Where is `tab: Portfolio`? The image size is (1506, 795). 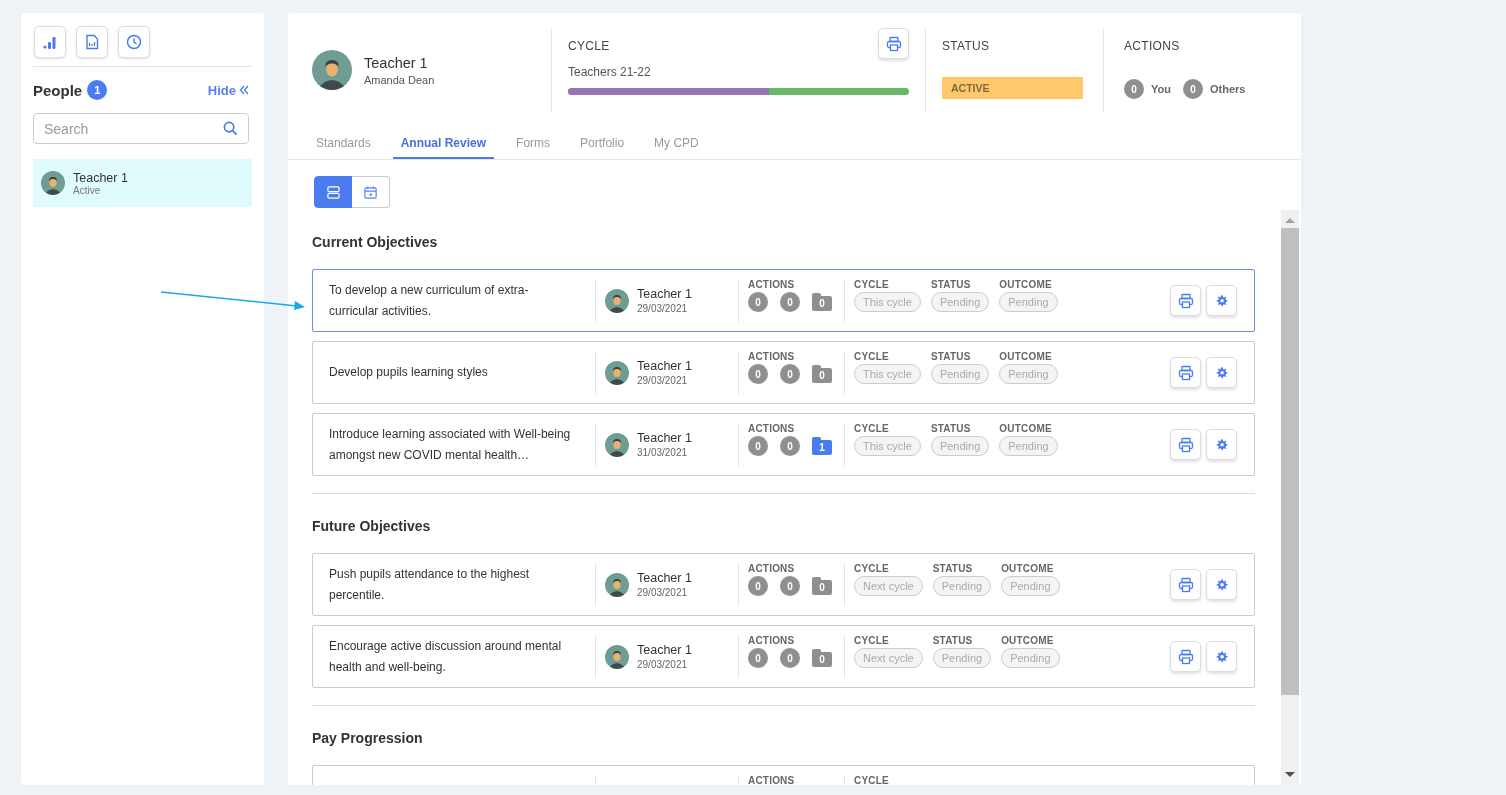
tab: Portfolio is located at coordinates (602, 144).